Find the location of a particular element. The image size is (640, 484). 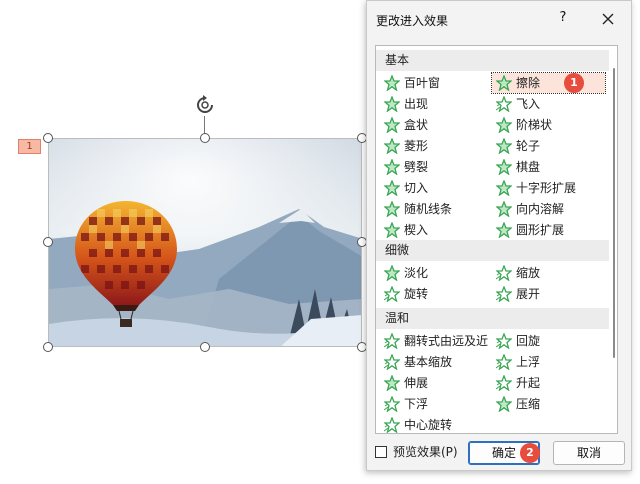

effect-item-label: 出现 is located at coordinates (416, 104).